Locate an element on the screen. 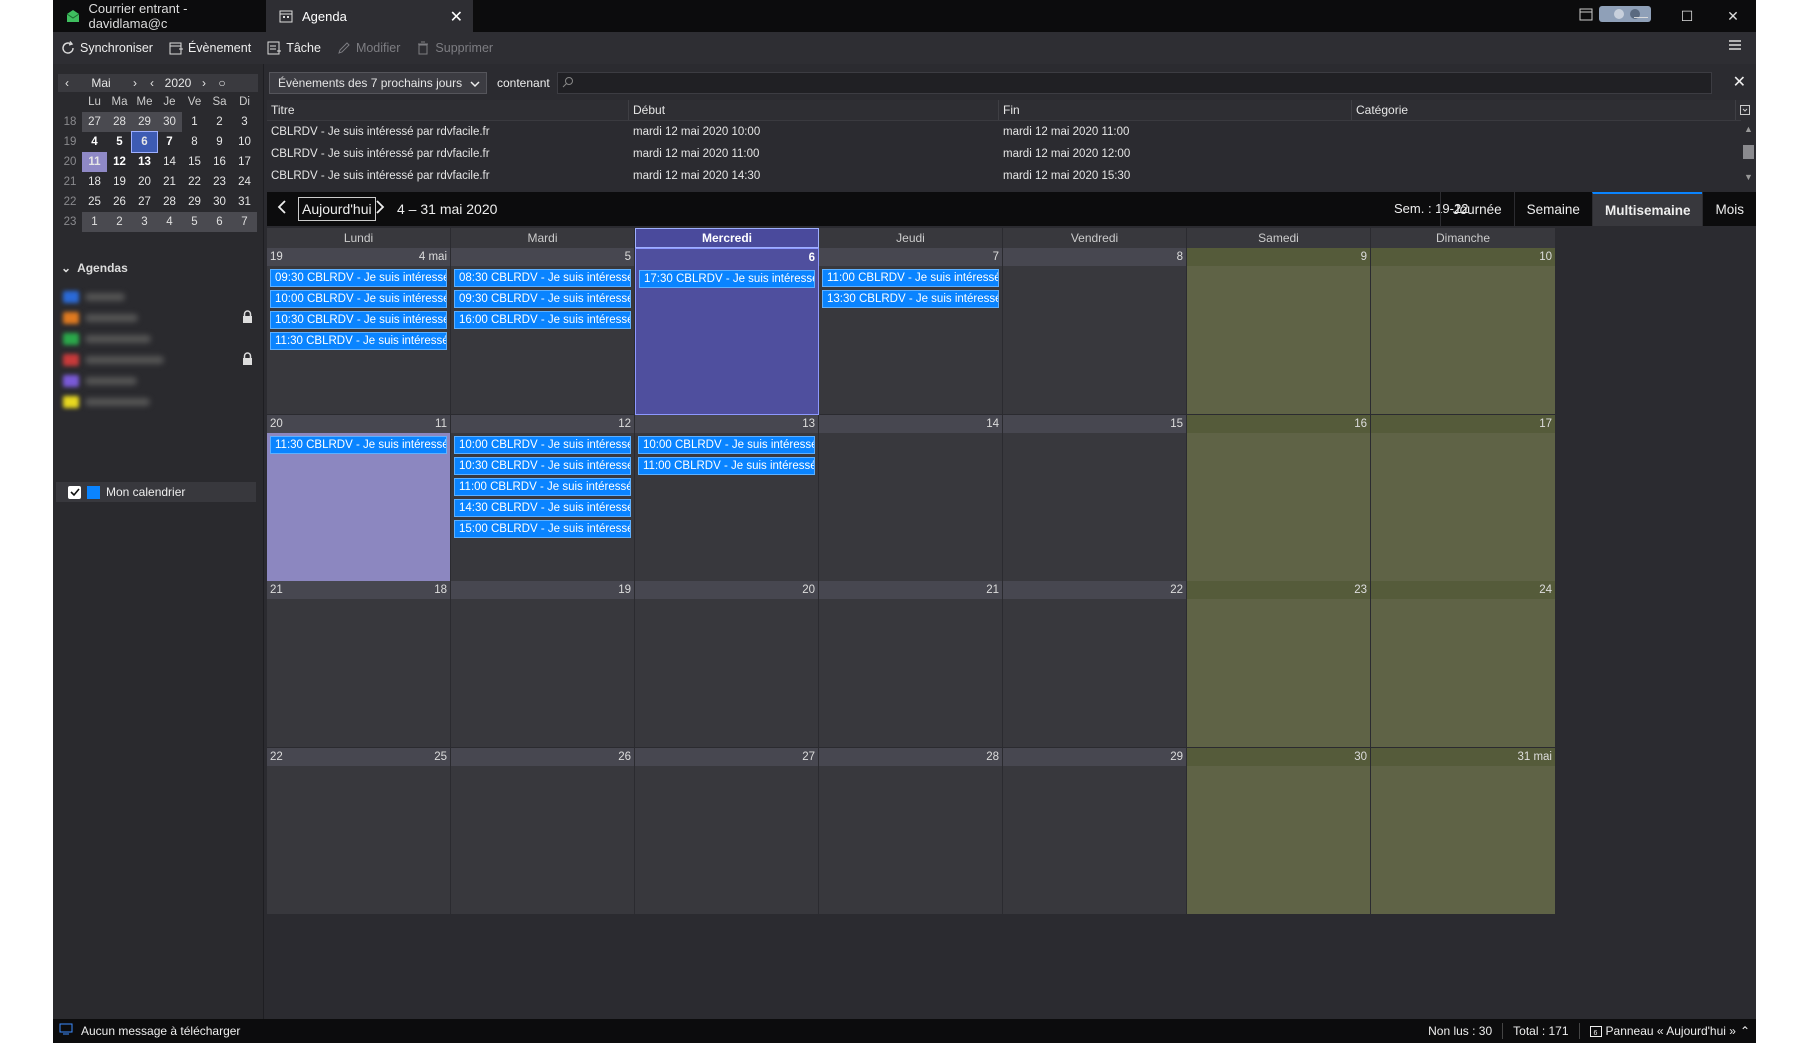 The width and height of the screenshot is (1808, 1043). mini-calendar-day: 29 is located at coordinates (194, 202).